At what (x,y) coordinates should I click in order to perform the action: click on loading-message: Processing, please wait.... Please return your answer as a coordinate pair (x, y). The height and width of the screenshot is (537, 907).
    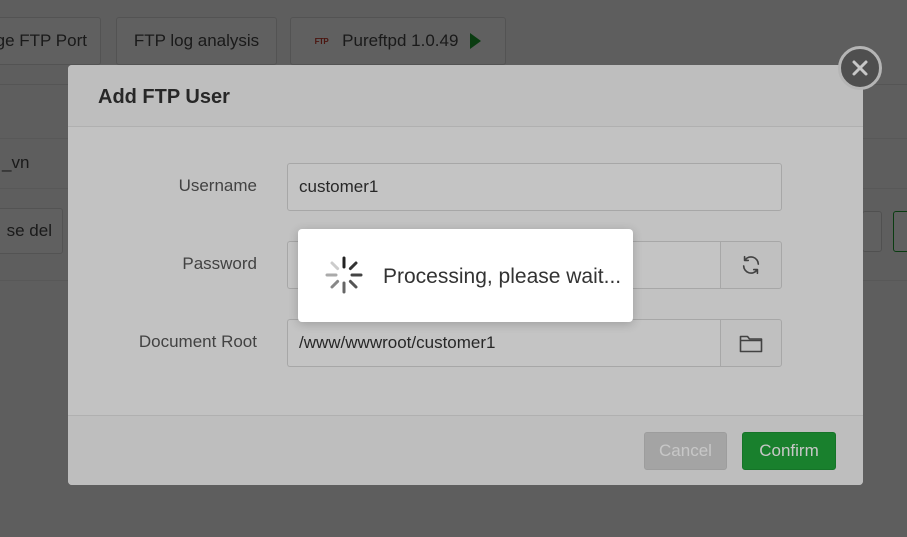
    Looking at the image, I should click on (502, 276).